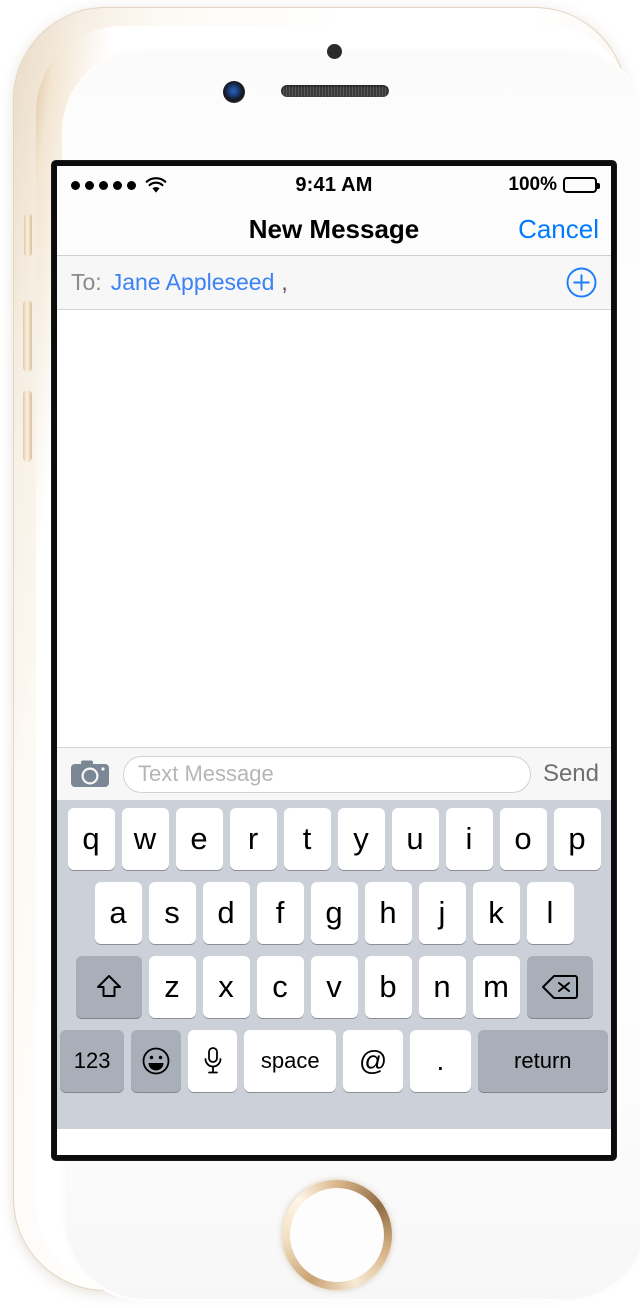  Describe the element at coordinates (558, 229) in the screenshot. I see `cancel-button: Cancel` at that location.